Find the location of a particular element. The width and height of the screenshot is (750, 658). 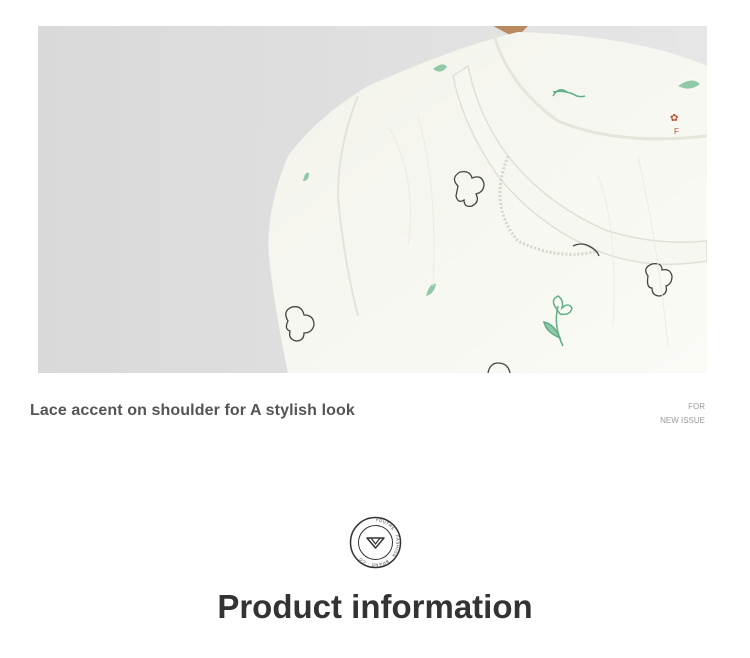

diamond-badge-icon: YOUTHS · FASHION · BRAND · CO. is located at coordinates (375, 542).